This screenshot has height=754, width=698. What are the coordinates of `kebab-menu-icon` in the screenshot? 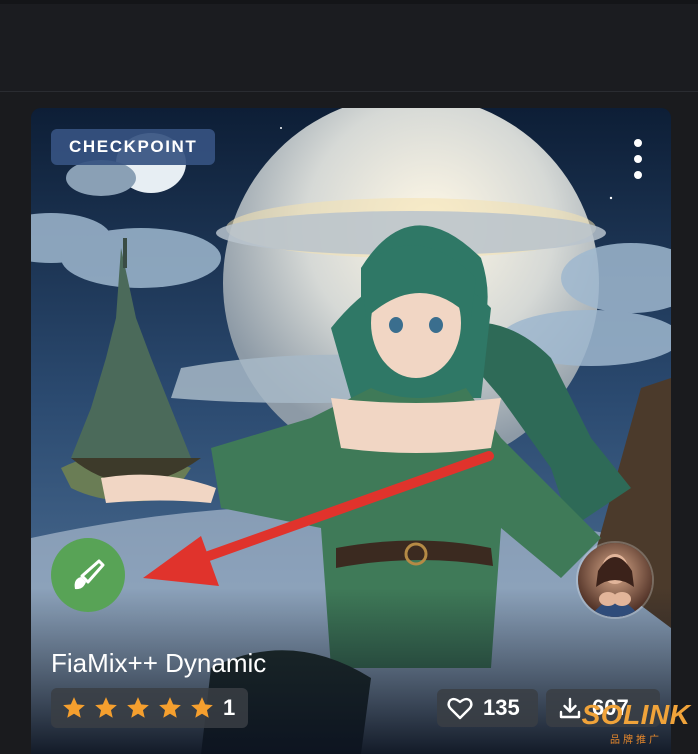 It's located at (638, 159).